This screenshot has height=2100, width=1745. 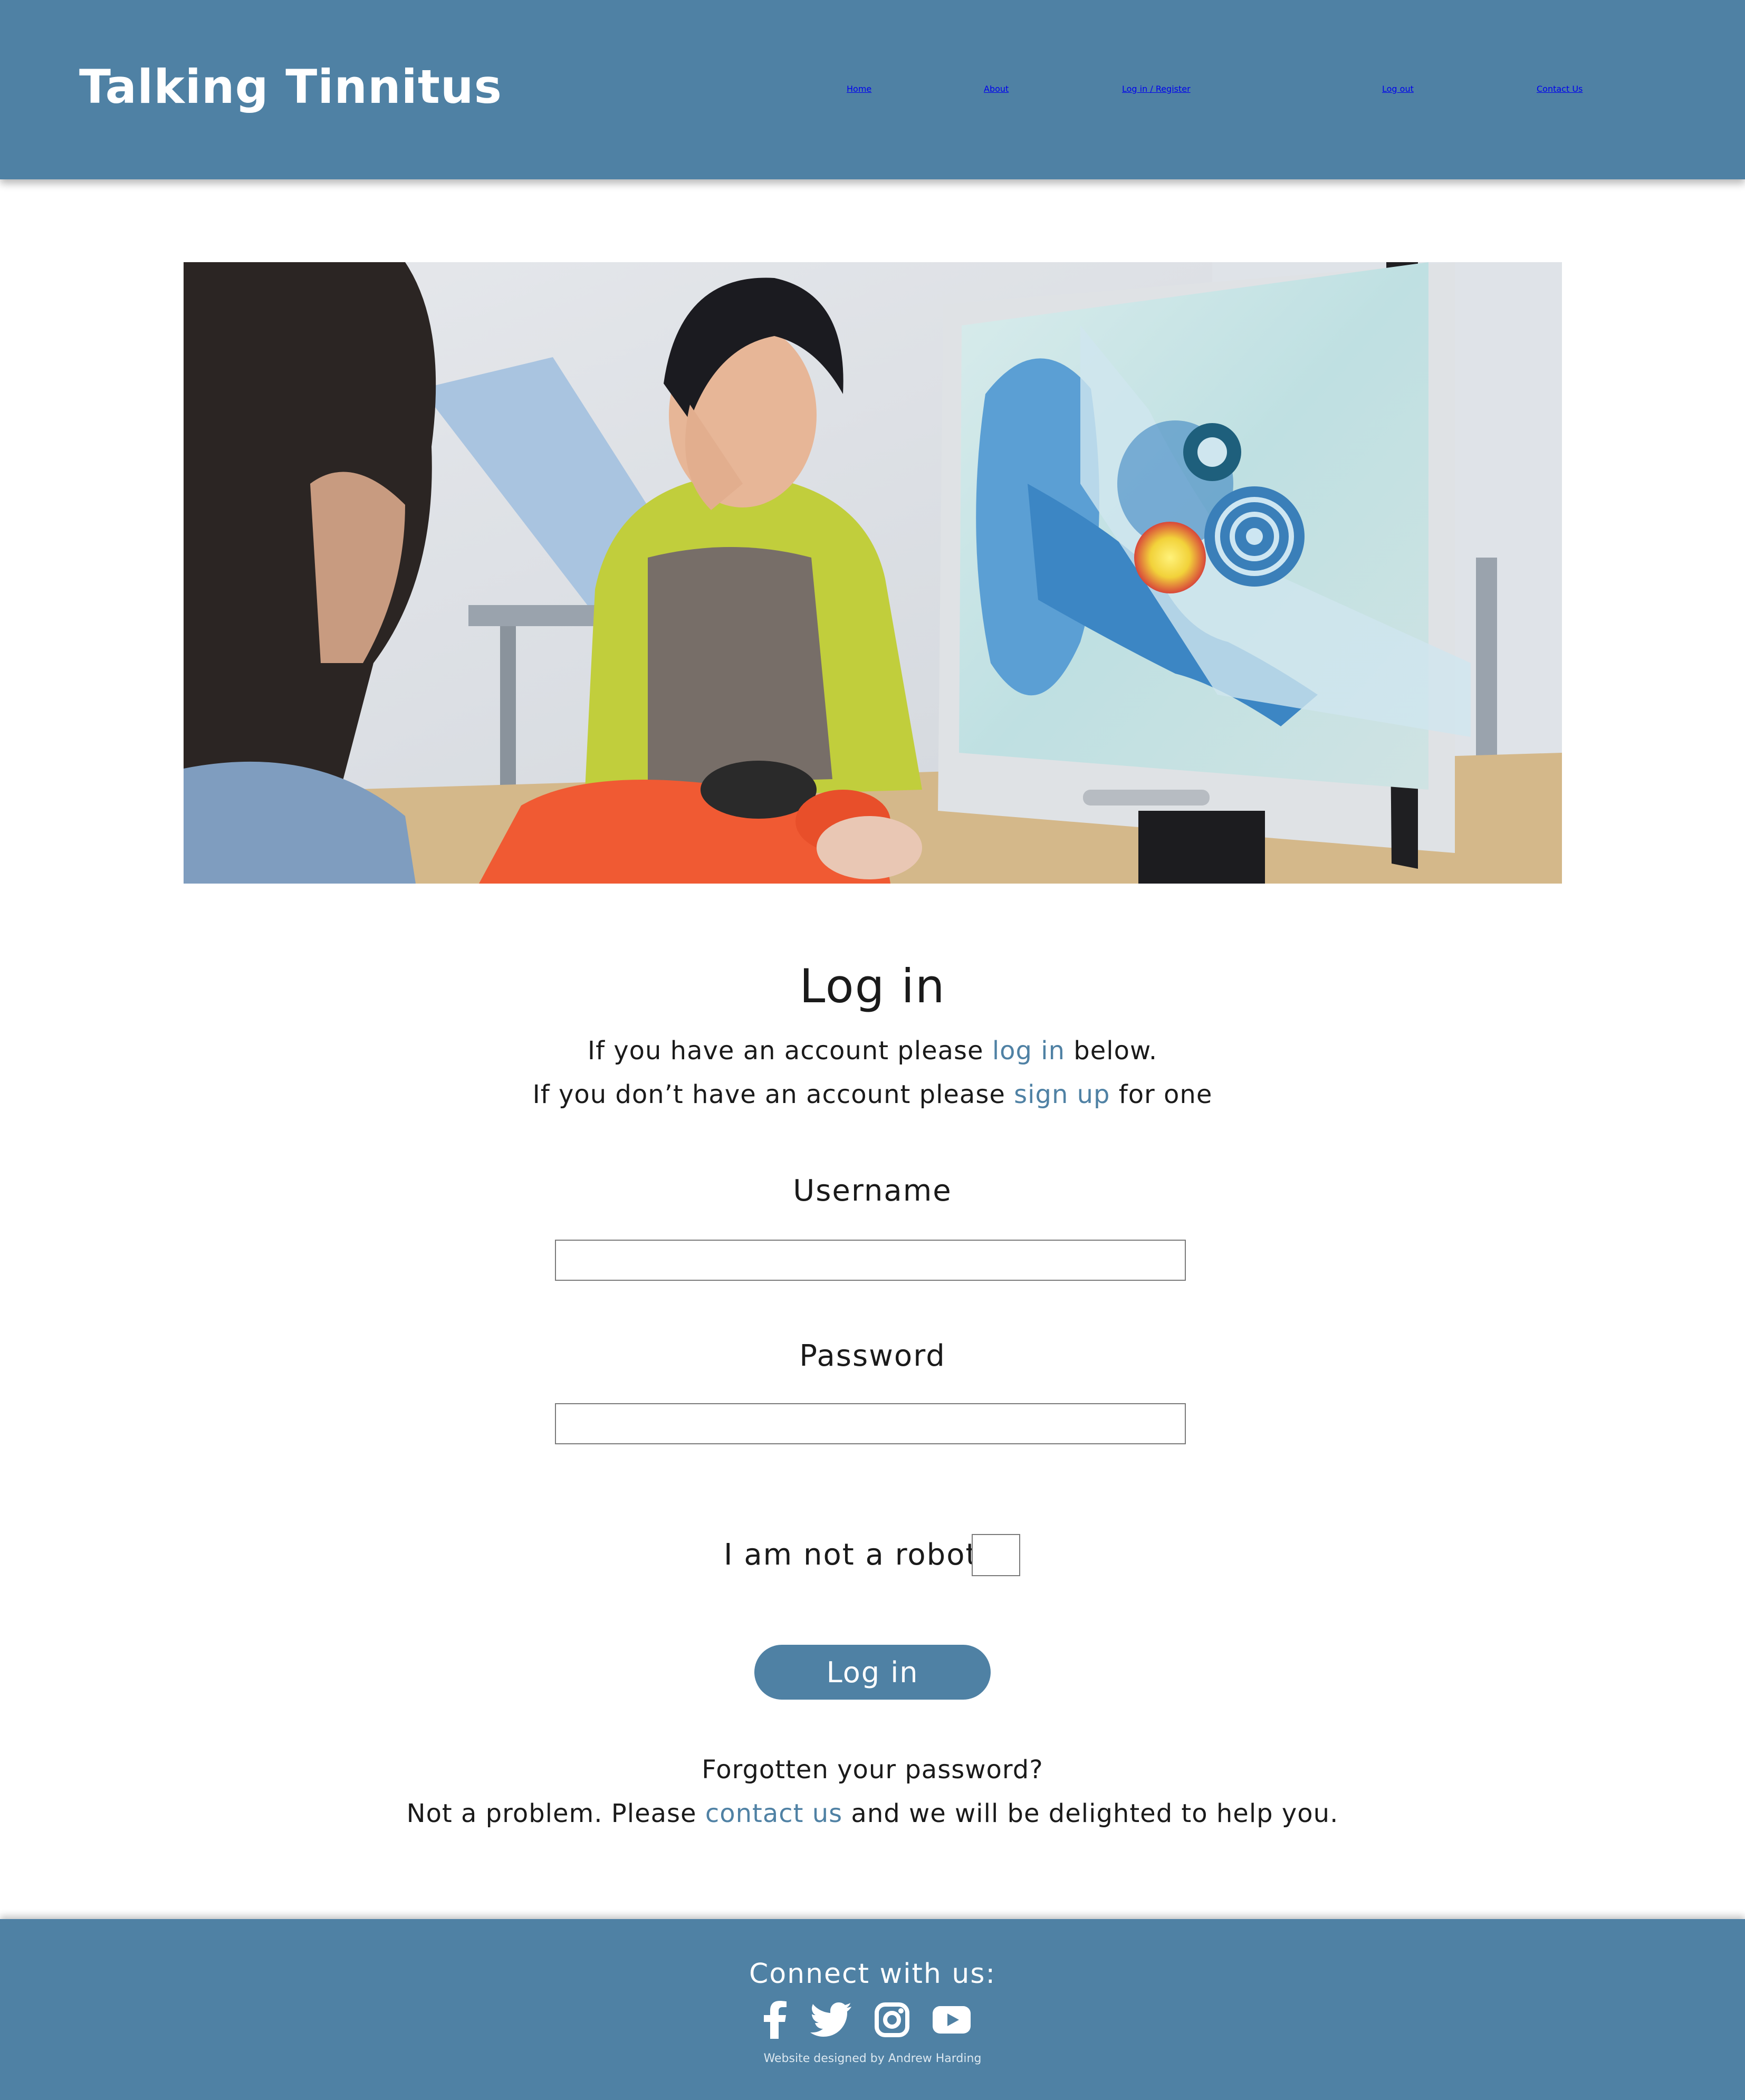 What do you see at coordinates (1560, 88) in the screenshot?
I see `nav-contact-link: Contact Us` at bounding box center [1560, 88].